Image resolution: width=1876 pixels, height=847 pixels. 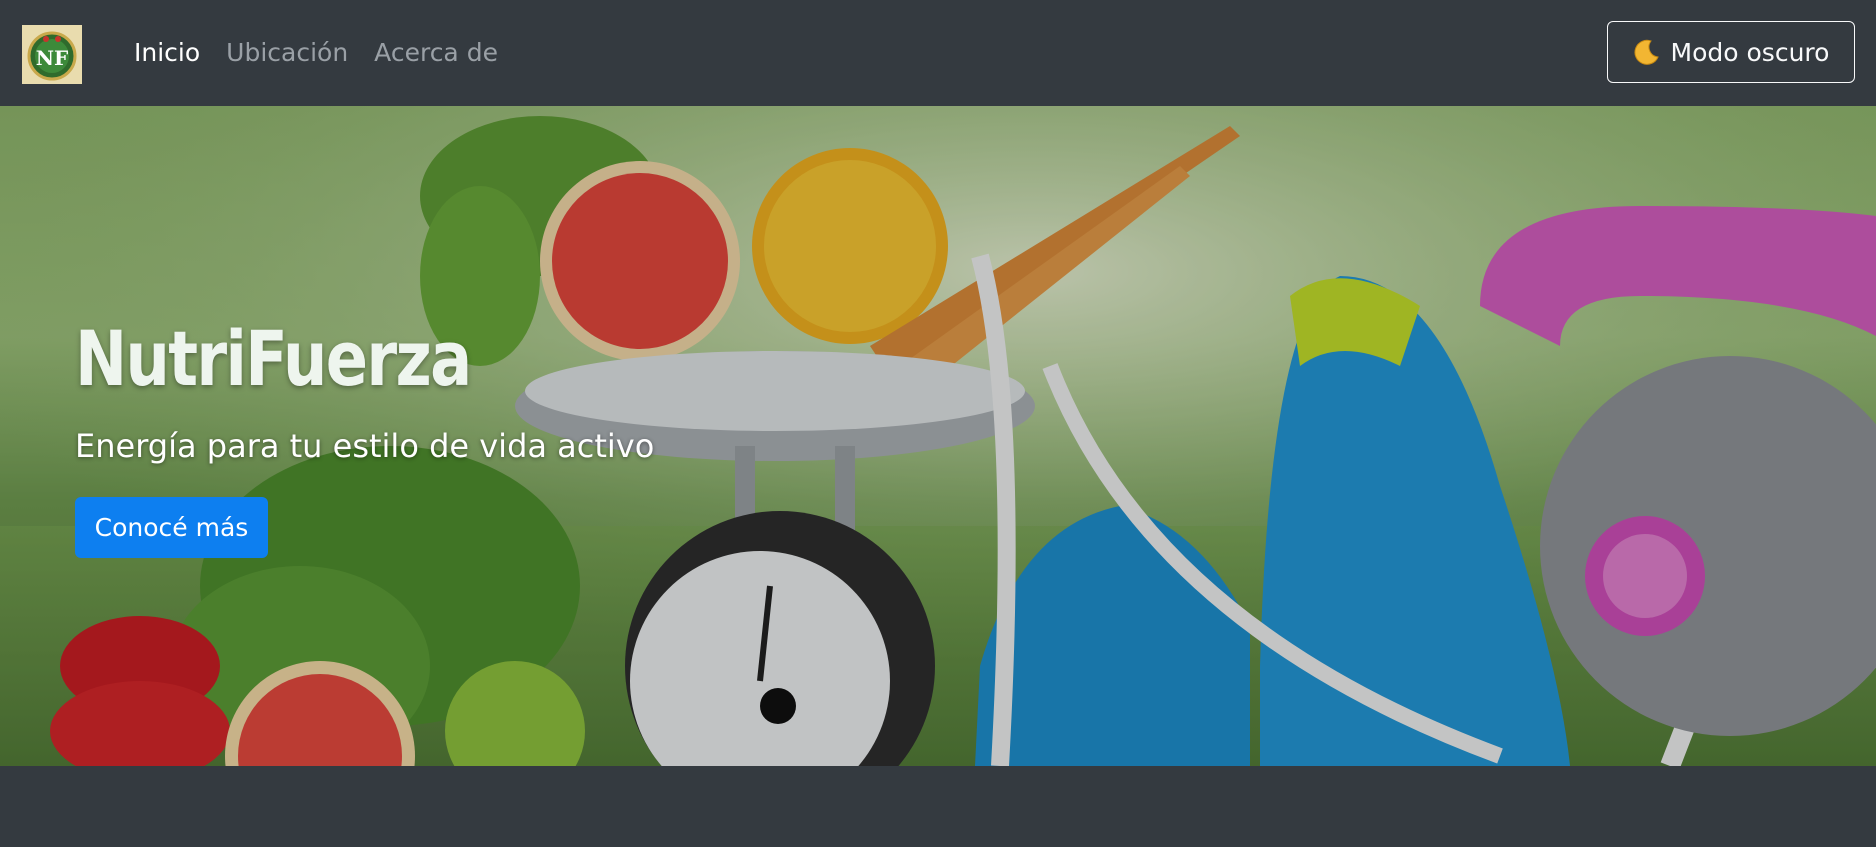 What do you see at coordinates (273, 358) in the screenshot?
I see `hero-title: NutriFuerza` at bounding box center [273, 358].